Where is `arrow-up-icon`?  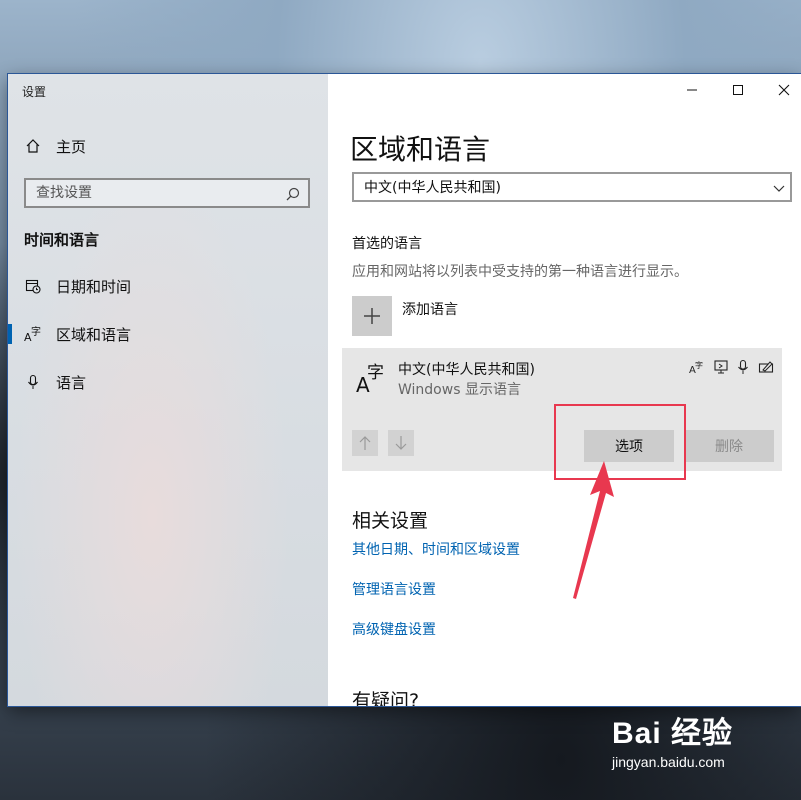 arrow-up-icon is located at coordinates (365, 443).